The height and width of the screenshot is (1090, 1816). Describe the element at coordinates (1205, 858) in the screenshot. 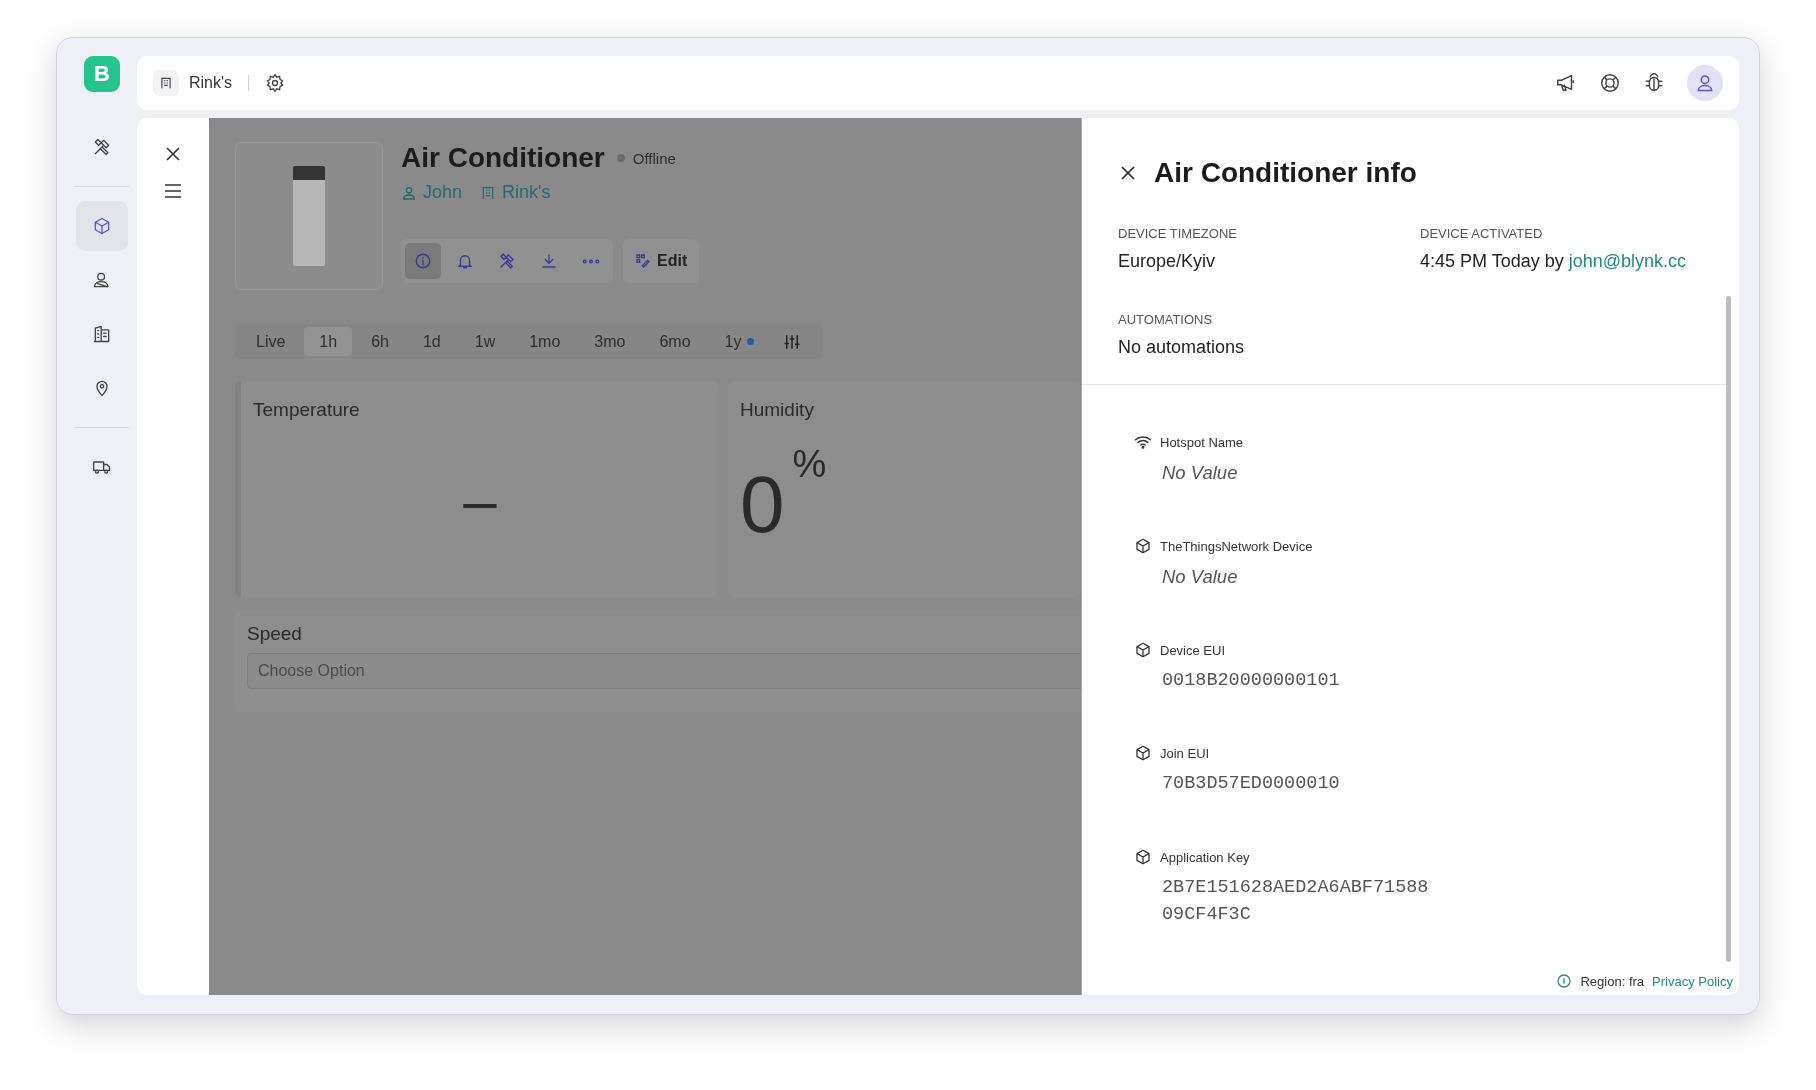

I see `datastream-label: Application Key` at that location.